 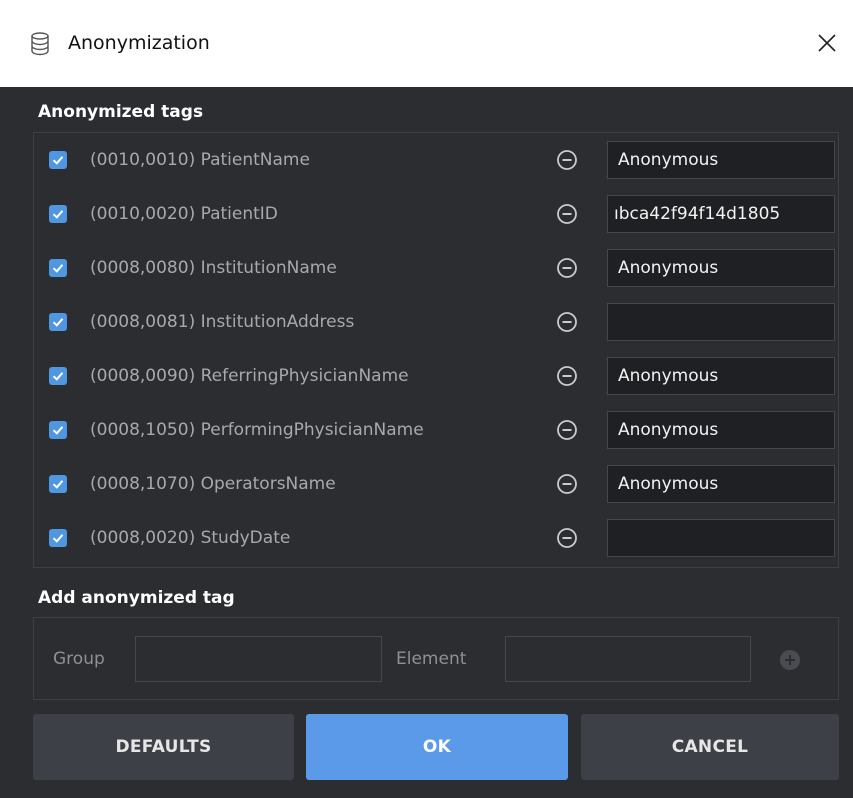 What do you see at coordinates (437, 376) in the screenshot?
I see `tag-row: (0008,0090) ReferringPhysicianName` at bounding box center [437, 376].